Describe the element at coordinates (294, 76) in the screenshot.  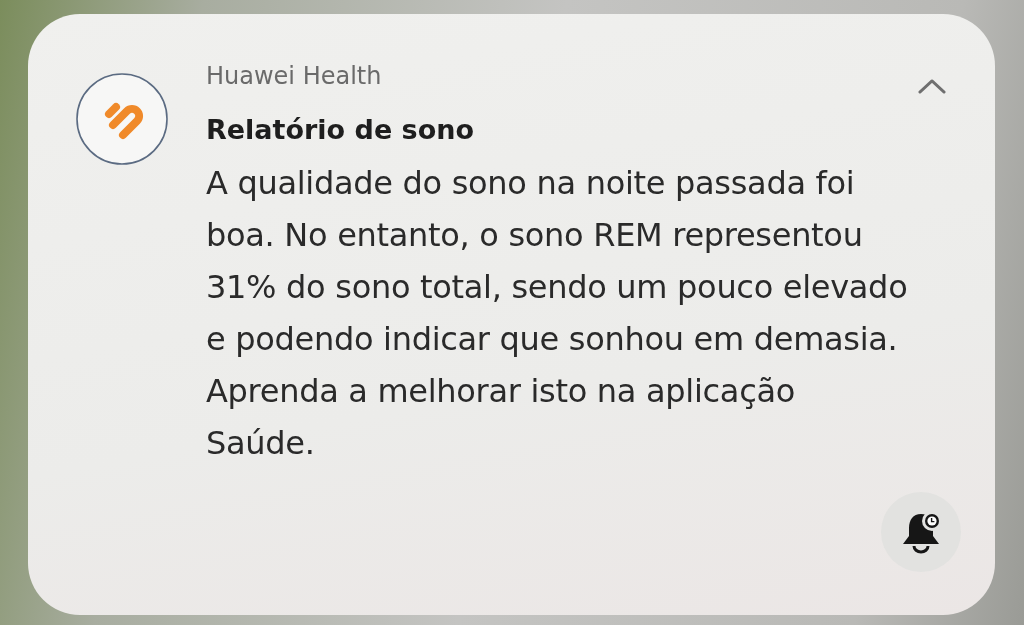
I see `app-name: Huawei Health` at that location.